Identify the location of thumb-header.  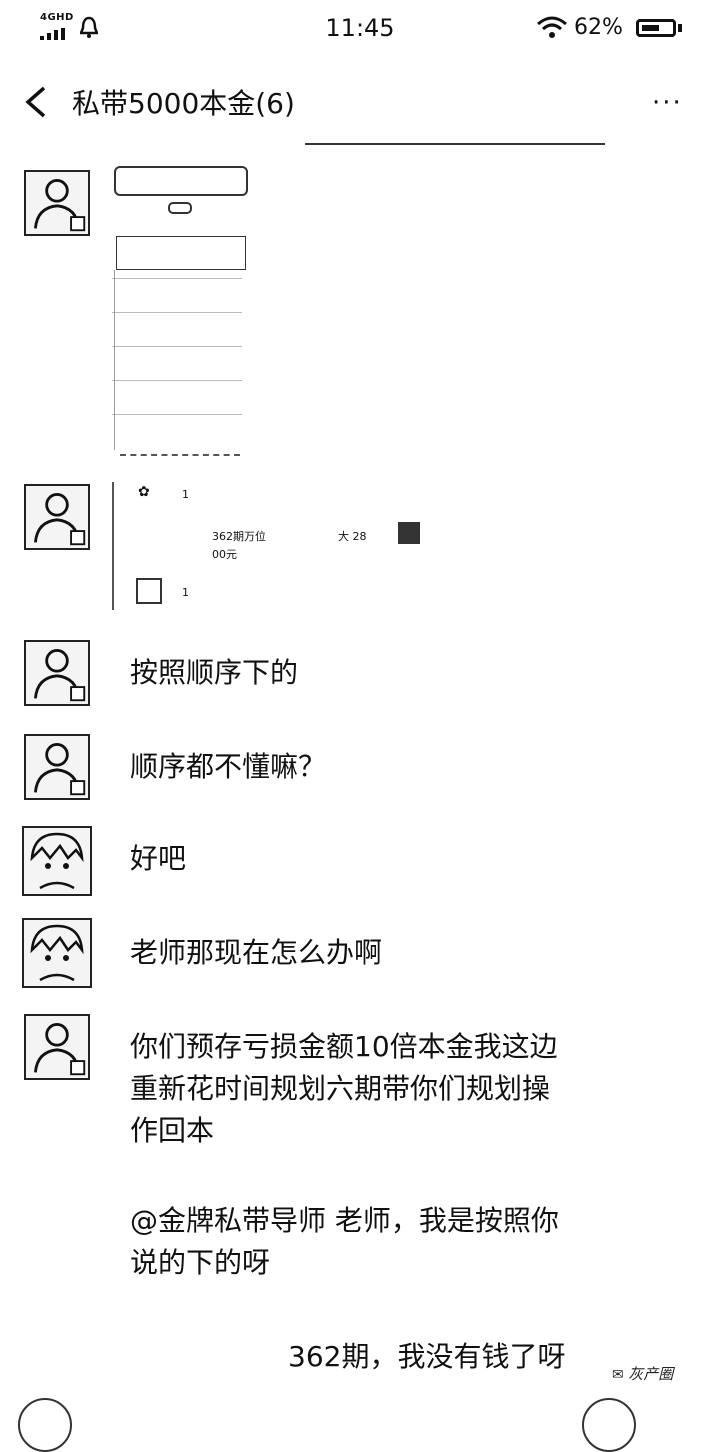
(181, 181).